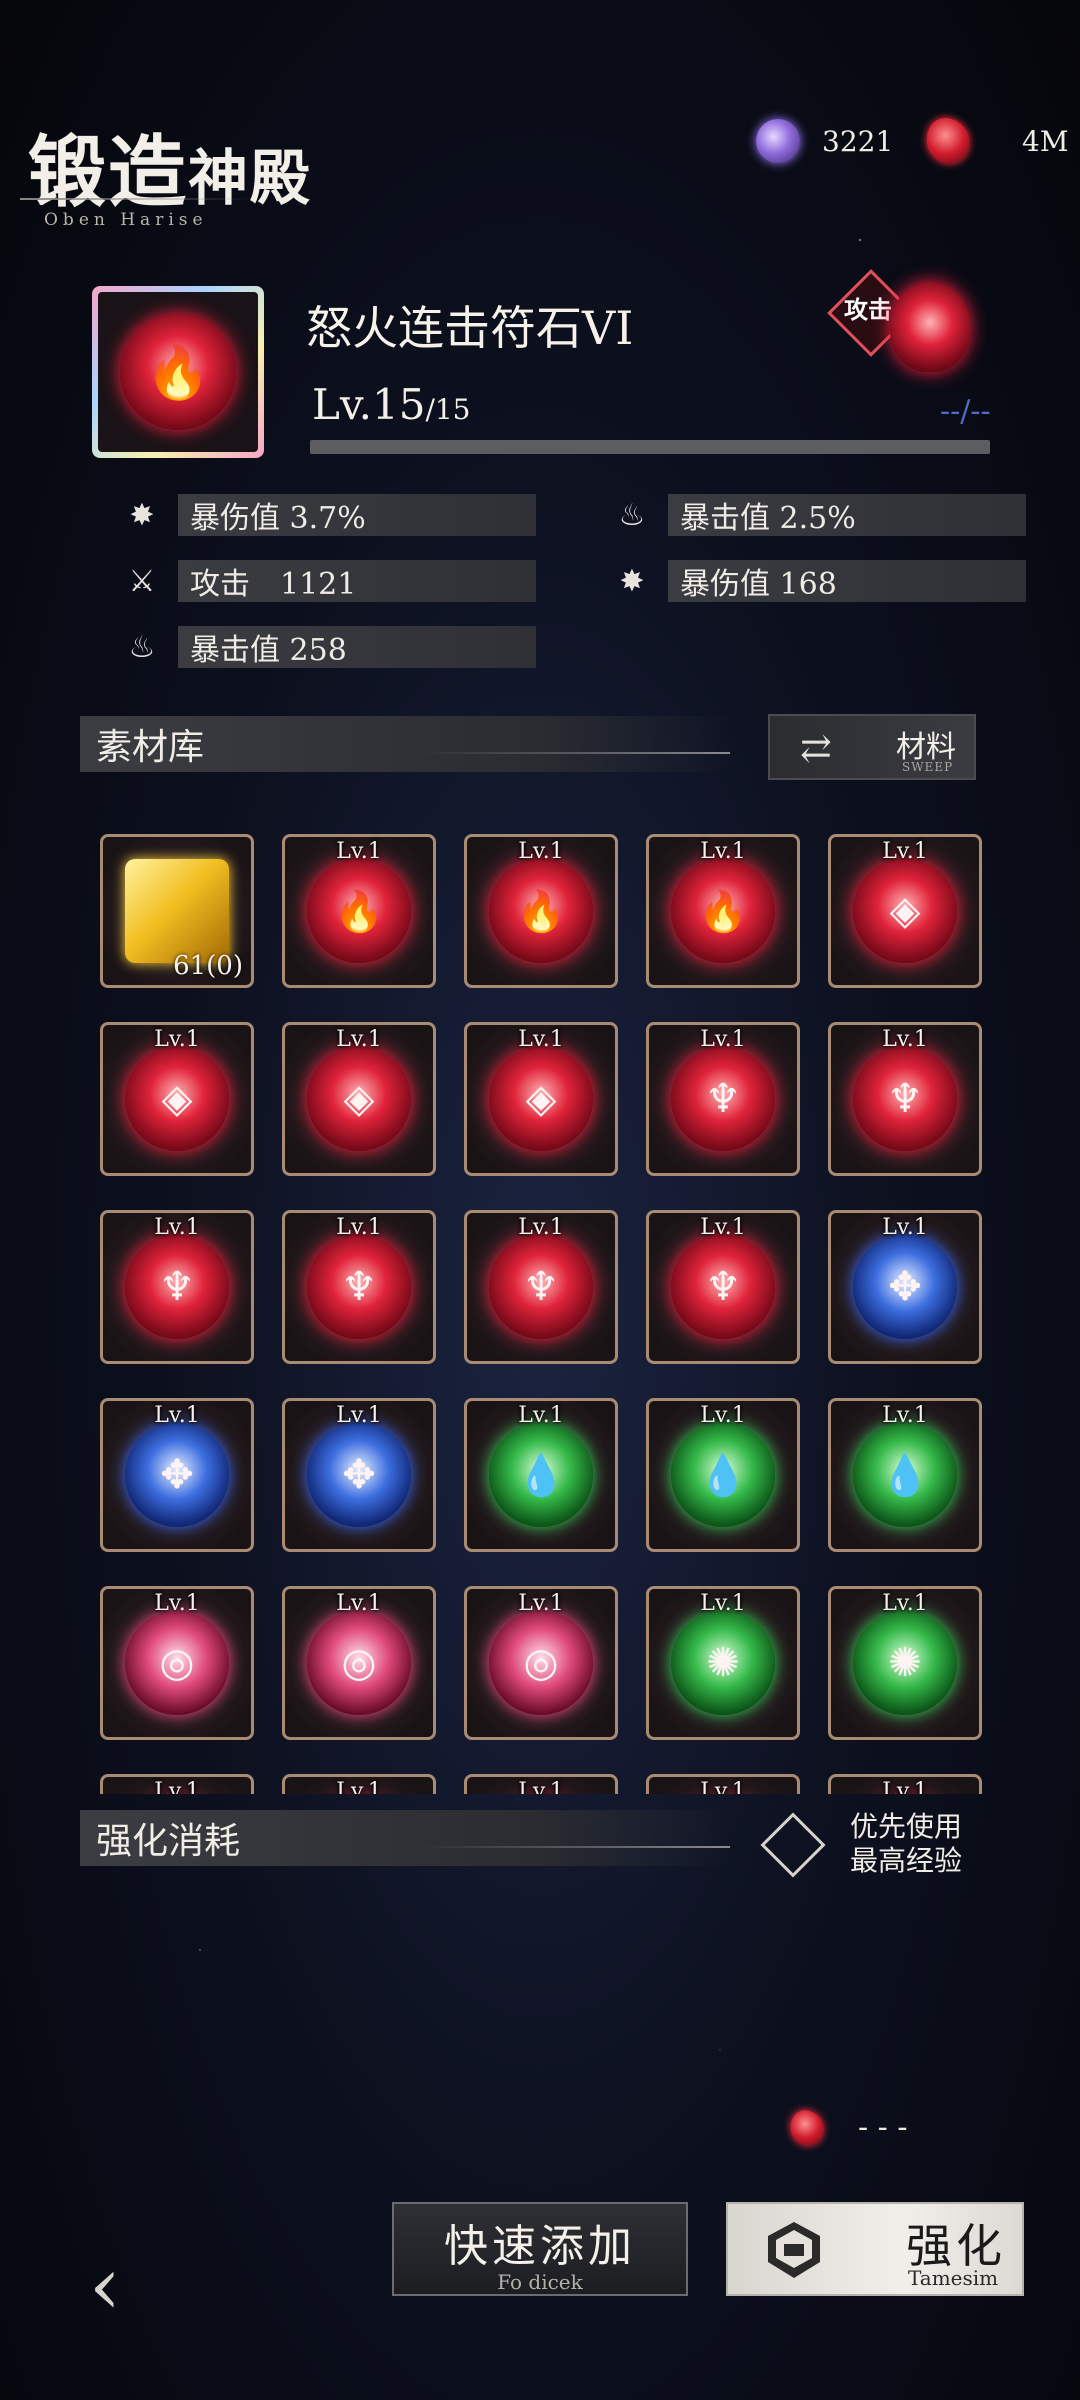 The width and height of the screenshot is (1080, 2400). Describe the element at coordinates (953, 2278) in the screenshot. I see `enhance-sub: Tamesim` at that location.